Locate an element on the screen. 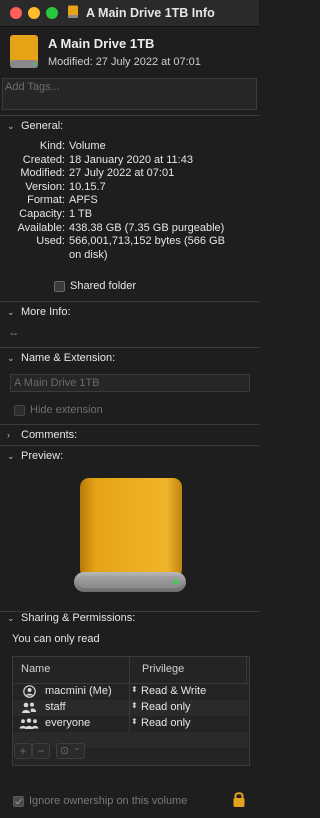 The image size is (320, 818). sharing-label: Sharing & Permissions: is located at coordinates (78, 618).